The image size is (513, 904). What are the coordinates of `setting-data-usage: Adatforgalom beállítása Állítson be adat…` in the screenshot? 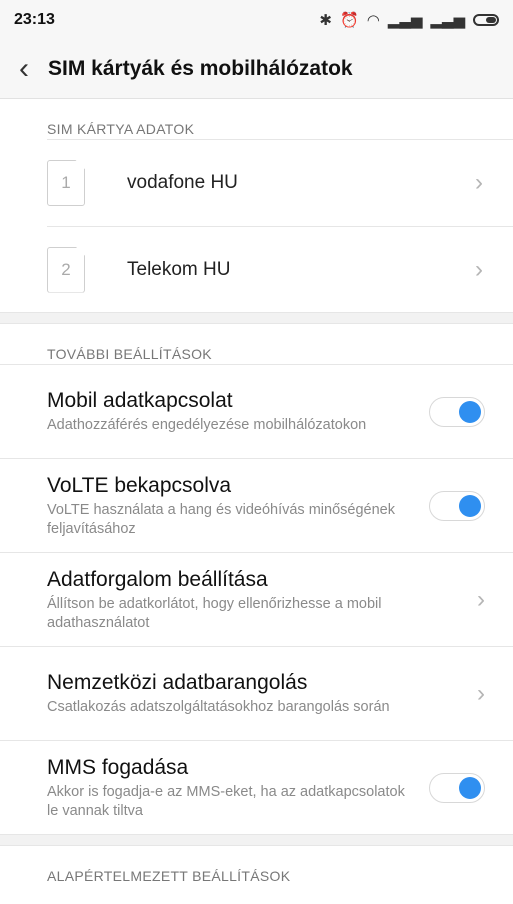 It's located at (256, 599).